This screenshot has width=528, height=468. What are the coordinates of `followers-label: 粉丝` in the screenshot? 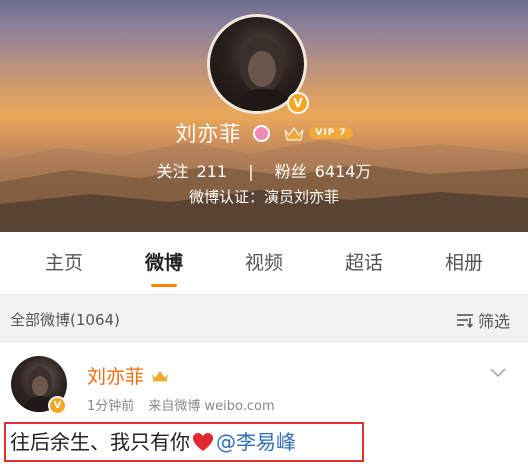 It's located at (291, 171).